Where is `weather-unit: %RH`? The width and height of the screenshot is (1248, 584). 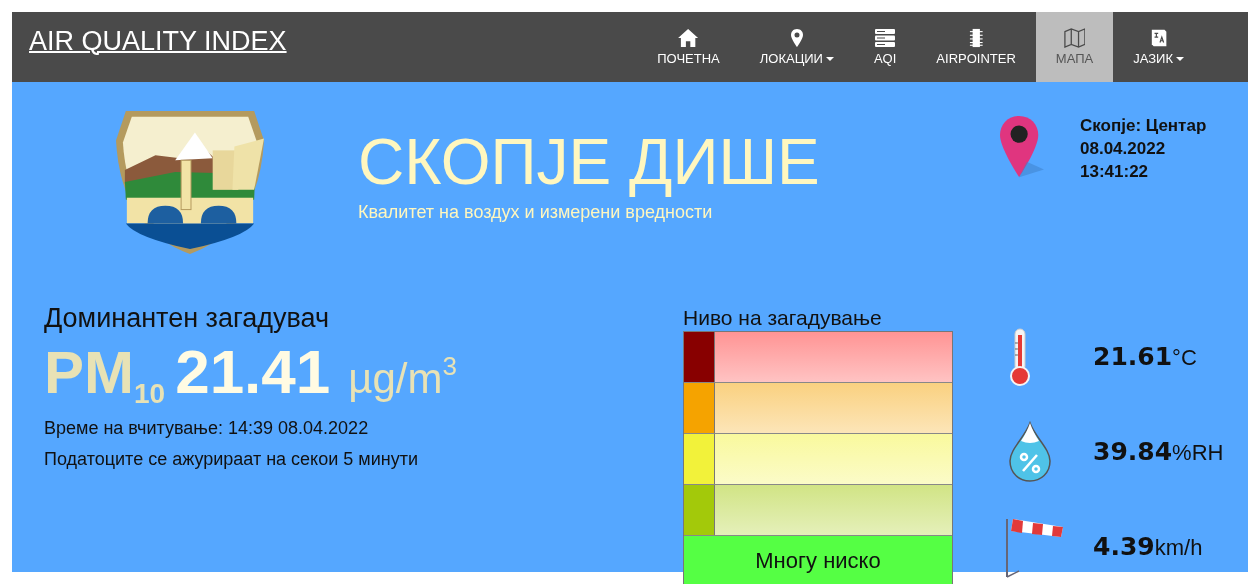 weather-unit: %RH is located at coordinates (1198, 452).